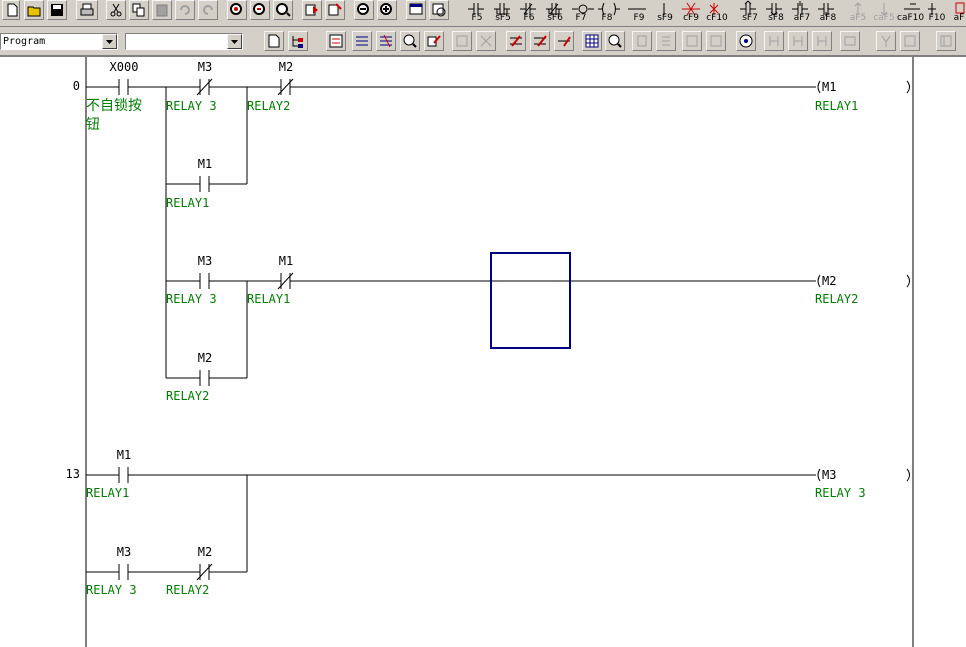 The width and height of the screenshot is (966, 647). I want to click on mode-select: Program, so click(59, 41).